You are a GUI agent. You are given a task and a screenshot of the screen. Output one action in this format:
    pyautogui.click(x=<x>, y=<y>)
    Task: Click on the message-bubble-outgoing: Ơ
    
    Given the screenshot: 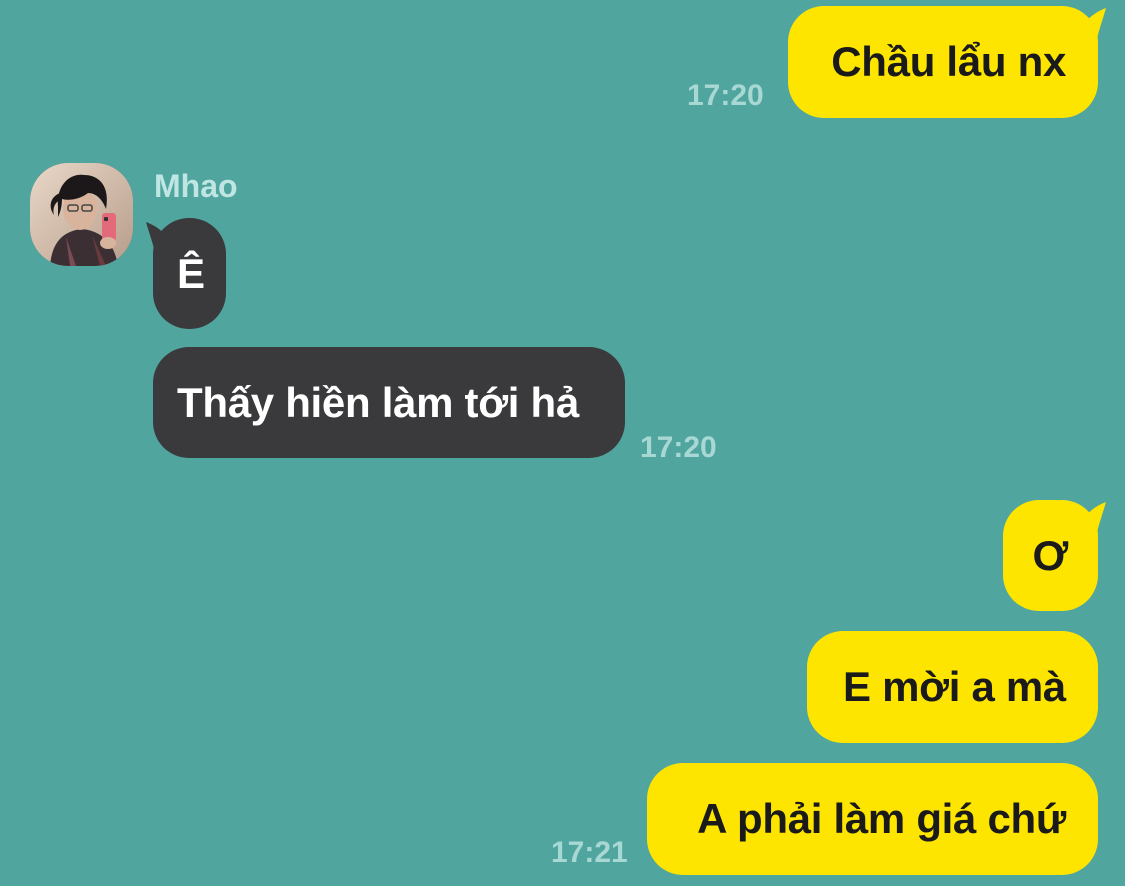 What is the action you would take?
    pyautogui.click(x=1050, y=555)
    